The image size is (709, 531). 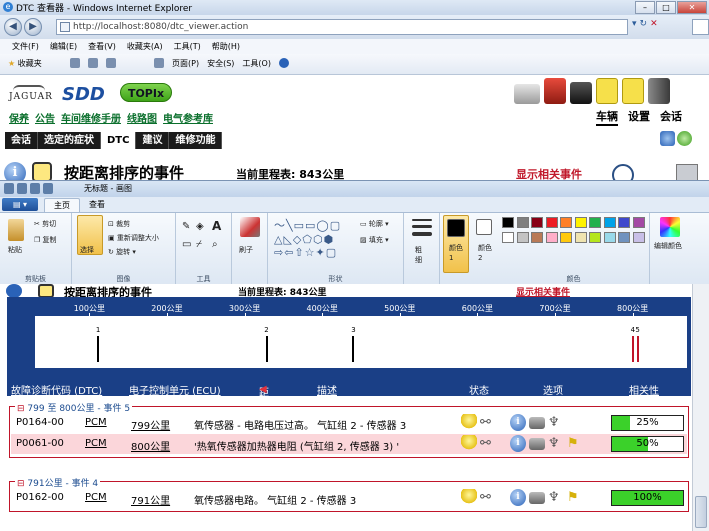 What do you see at coordinates (188, 117) in the screenshot?
I see `link-electrical-ref: 电气参考库` at bounding box center [188, 117].